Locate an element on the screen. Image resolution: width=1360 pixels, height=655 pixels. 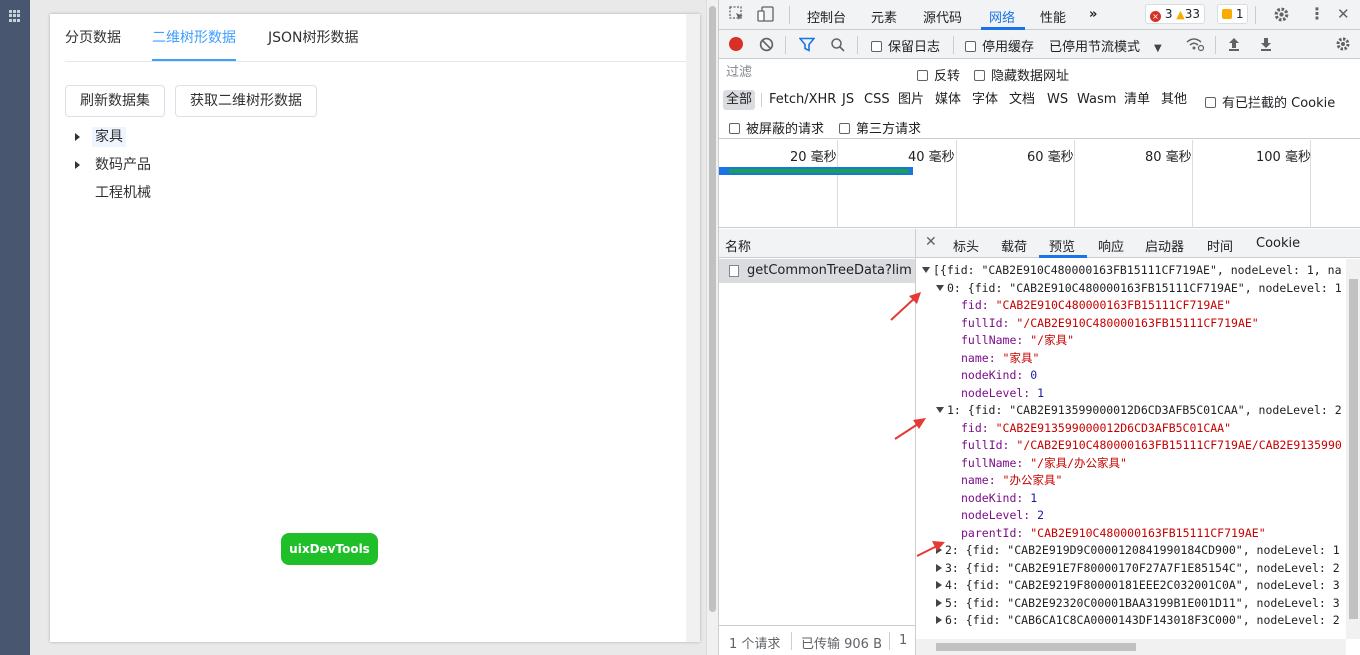
close-detail-icon: ✕ is located at coordinates (931, 242).